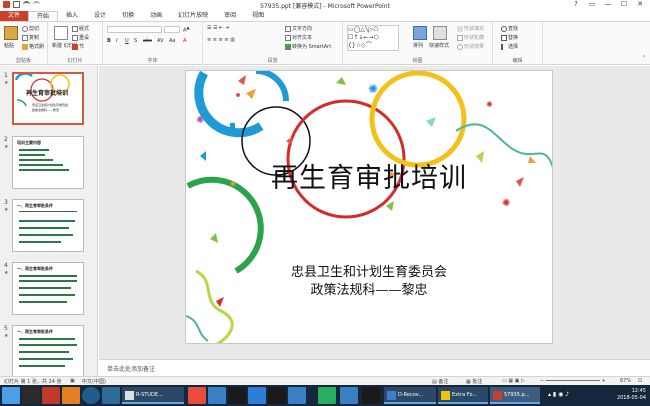  Describe the element at coordinates (573, 381) in the screenshot. I see `zoom-slider: − +` at that location.